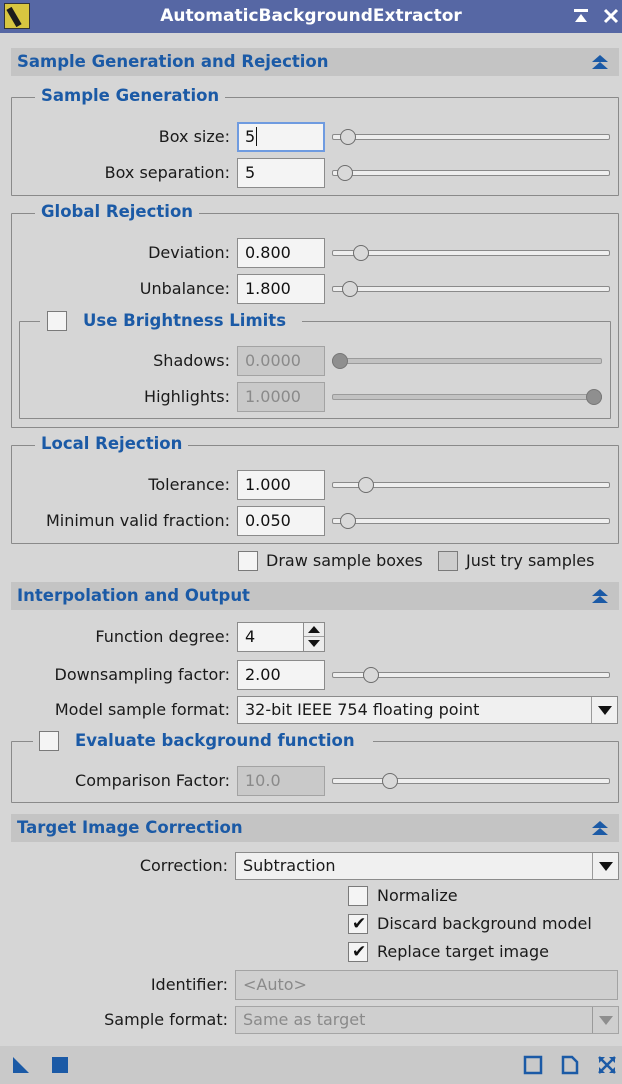 This screenshot has width=622, height=1084. I want to click on use-brightness-limits-label: Use Brightness Limits, so click(185, 321).